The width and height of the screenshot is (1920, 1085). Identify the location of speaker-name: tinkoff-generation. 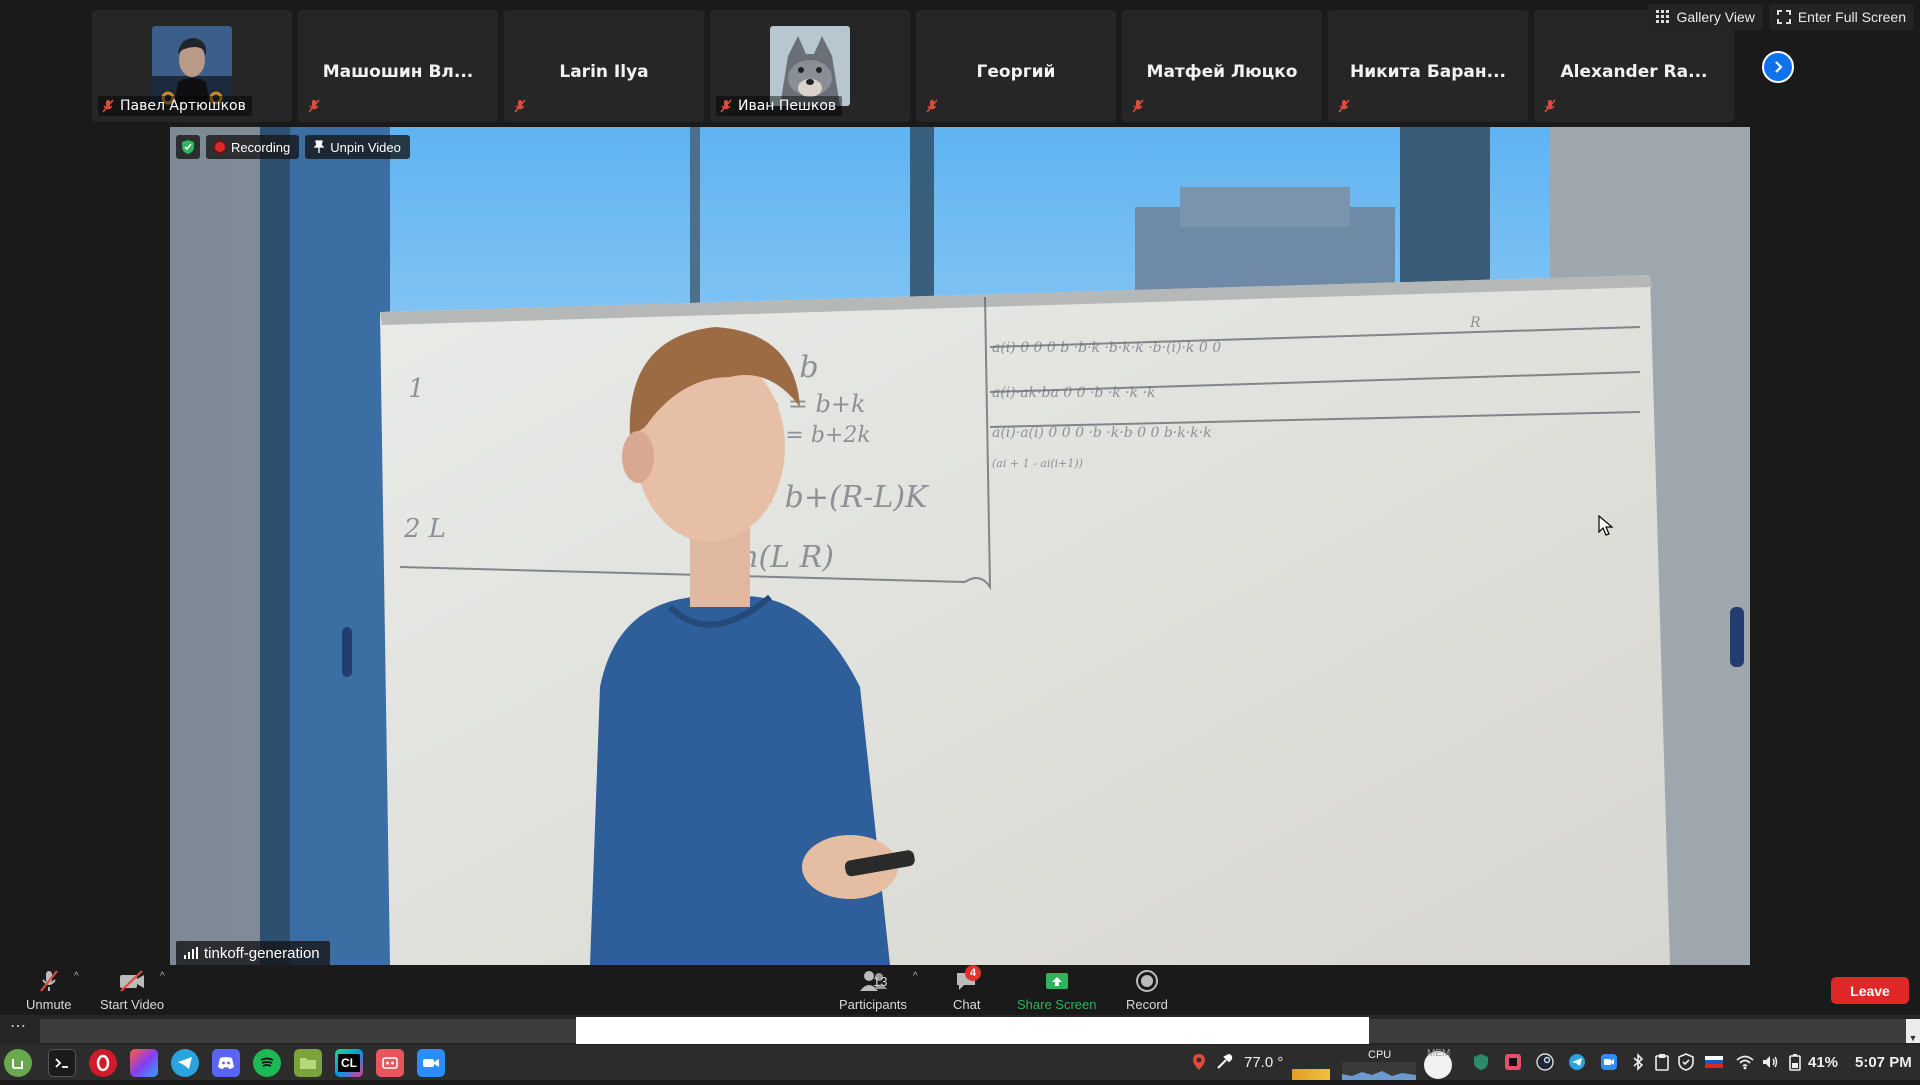
(262, 953).